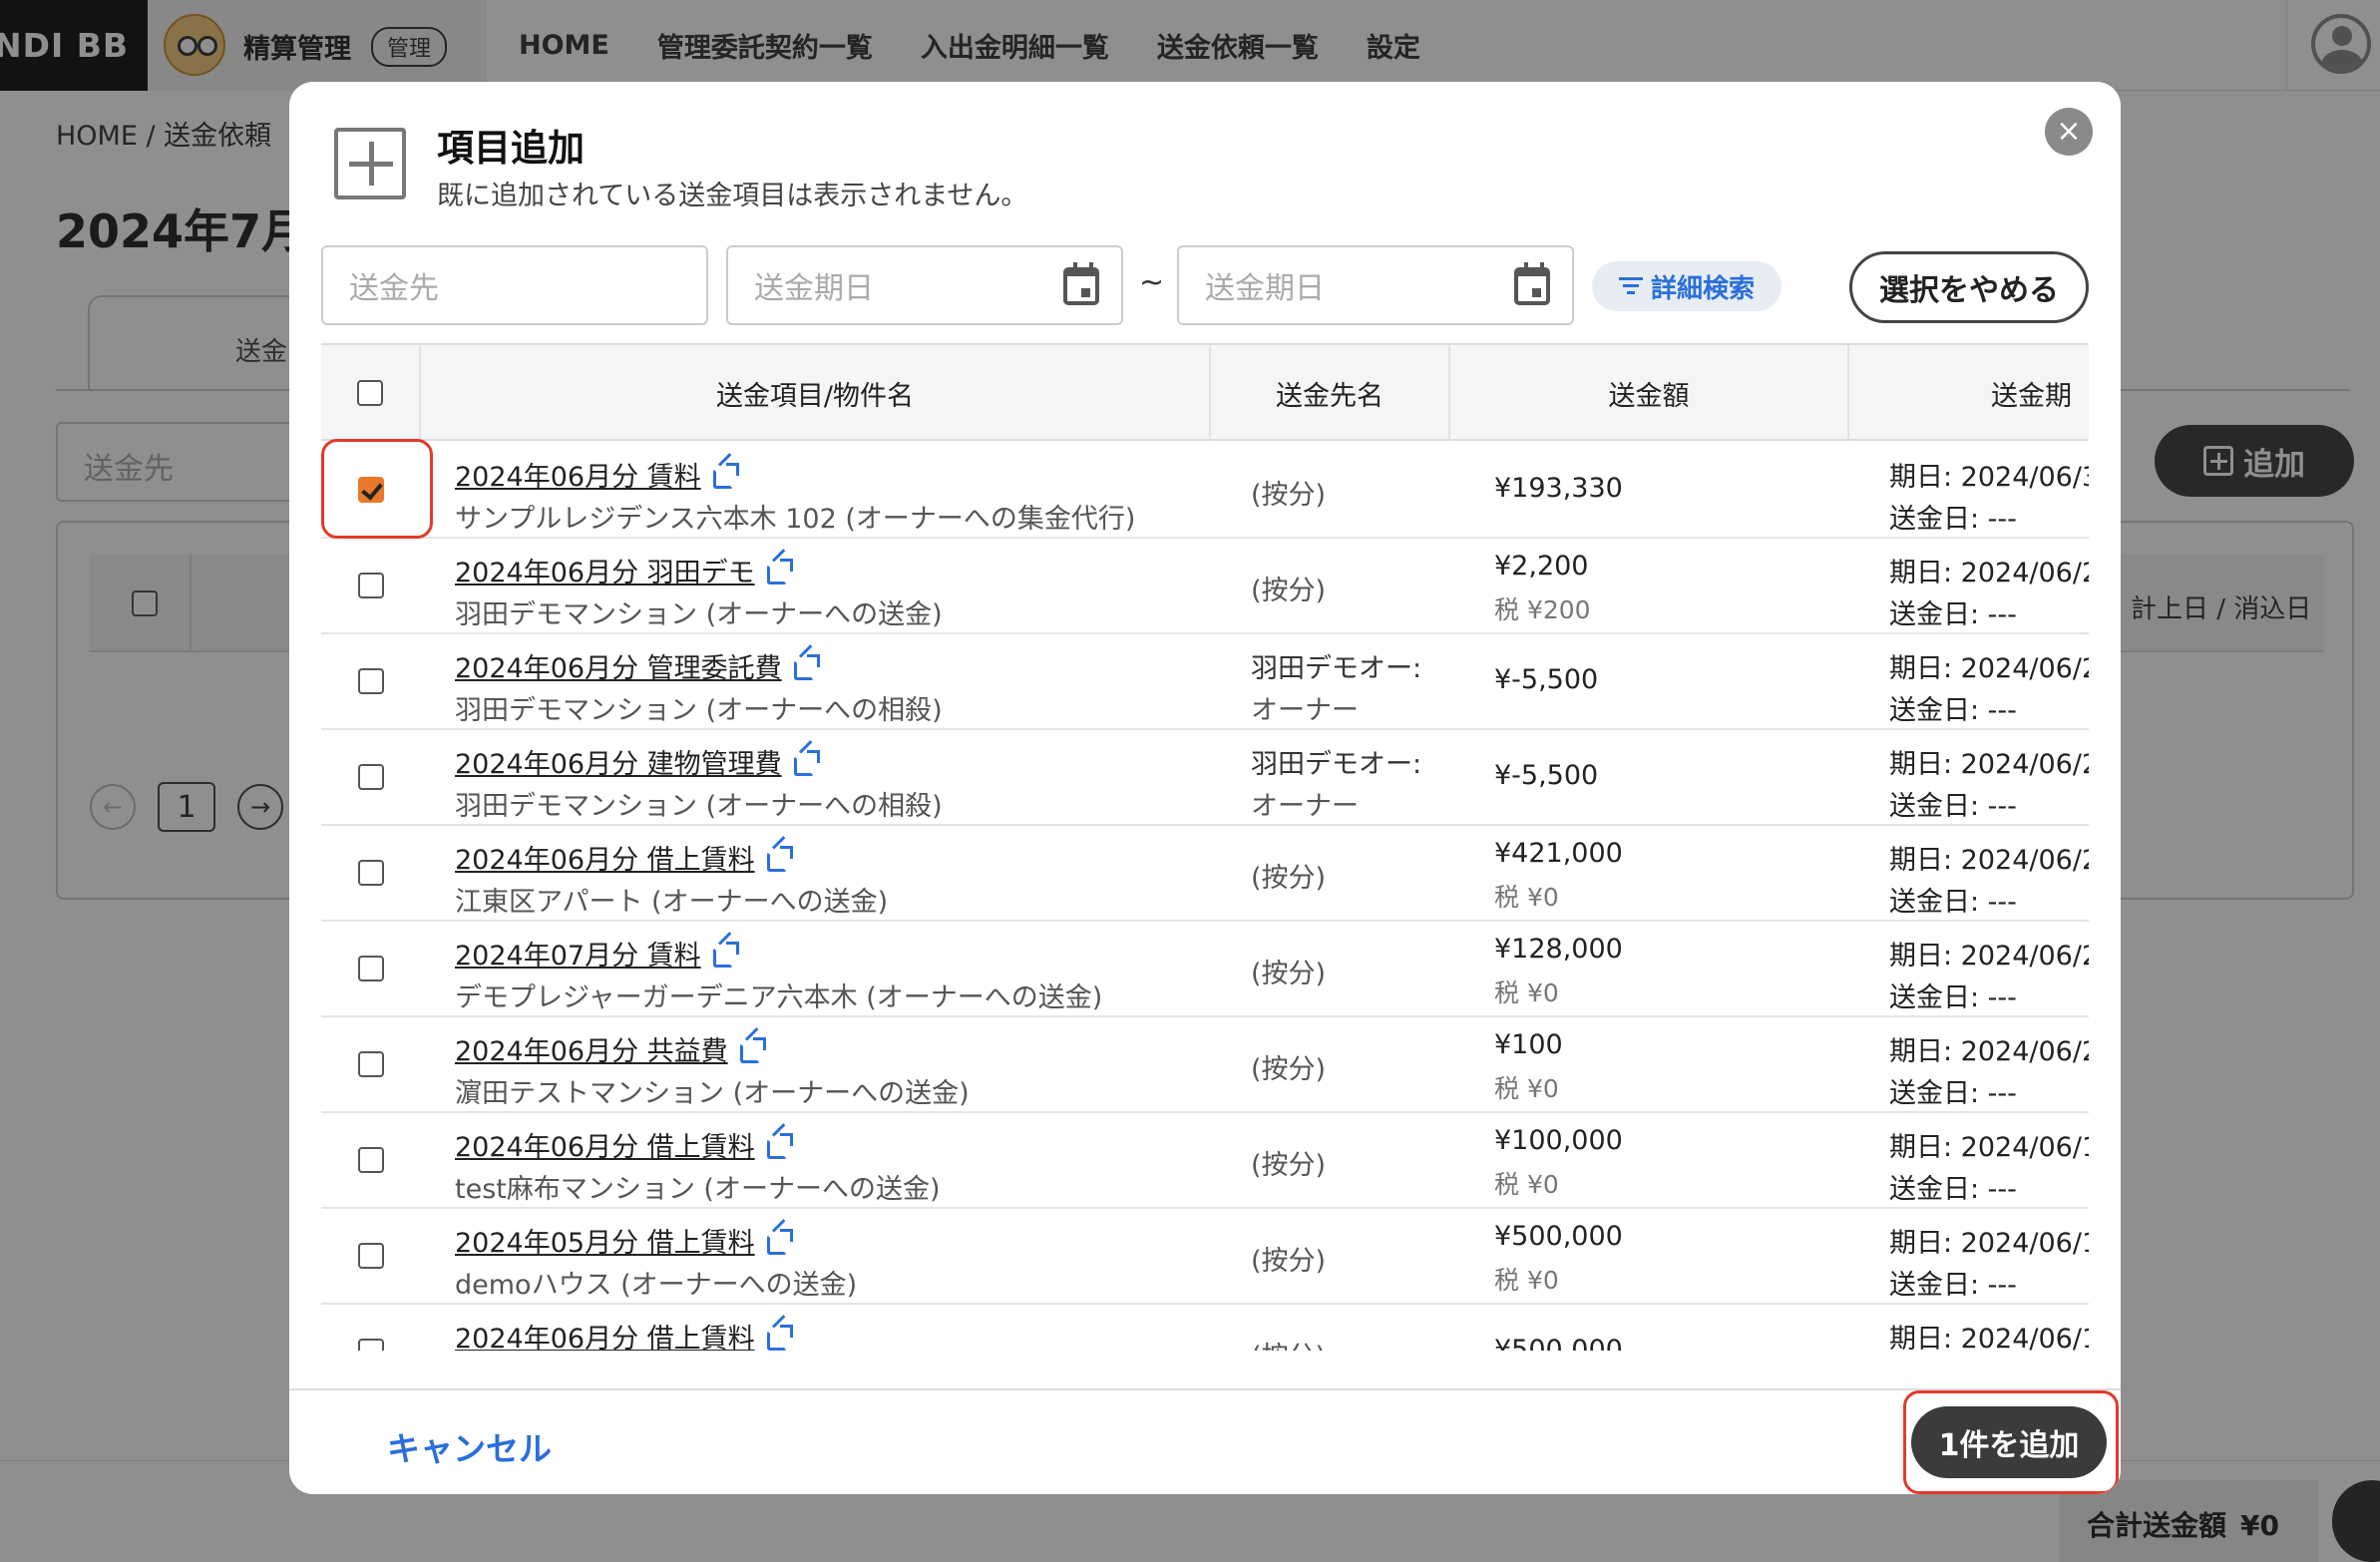 The image size is (2380, 1562). What do you see at coordinates (1969, 287) in the screenshot?
I see `deselect-button: 選択をやめる` at bounding box center [1969, 287].